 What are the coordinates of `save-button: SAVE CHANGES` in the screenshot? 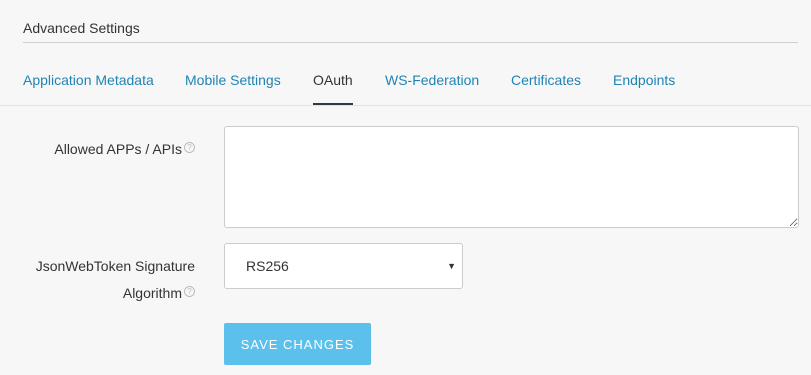 It's located at (297, 344).